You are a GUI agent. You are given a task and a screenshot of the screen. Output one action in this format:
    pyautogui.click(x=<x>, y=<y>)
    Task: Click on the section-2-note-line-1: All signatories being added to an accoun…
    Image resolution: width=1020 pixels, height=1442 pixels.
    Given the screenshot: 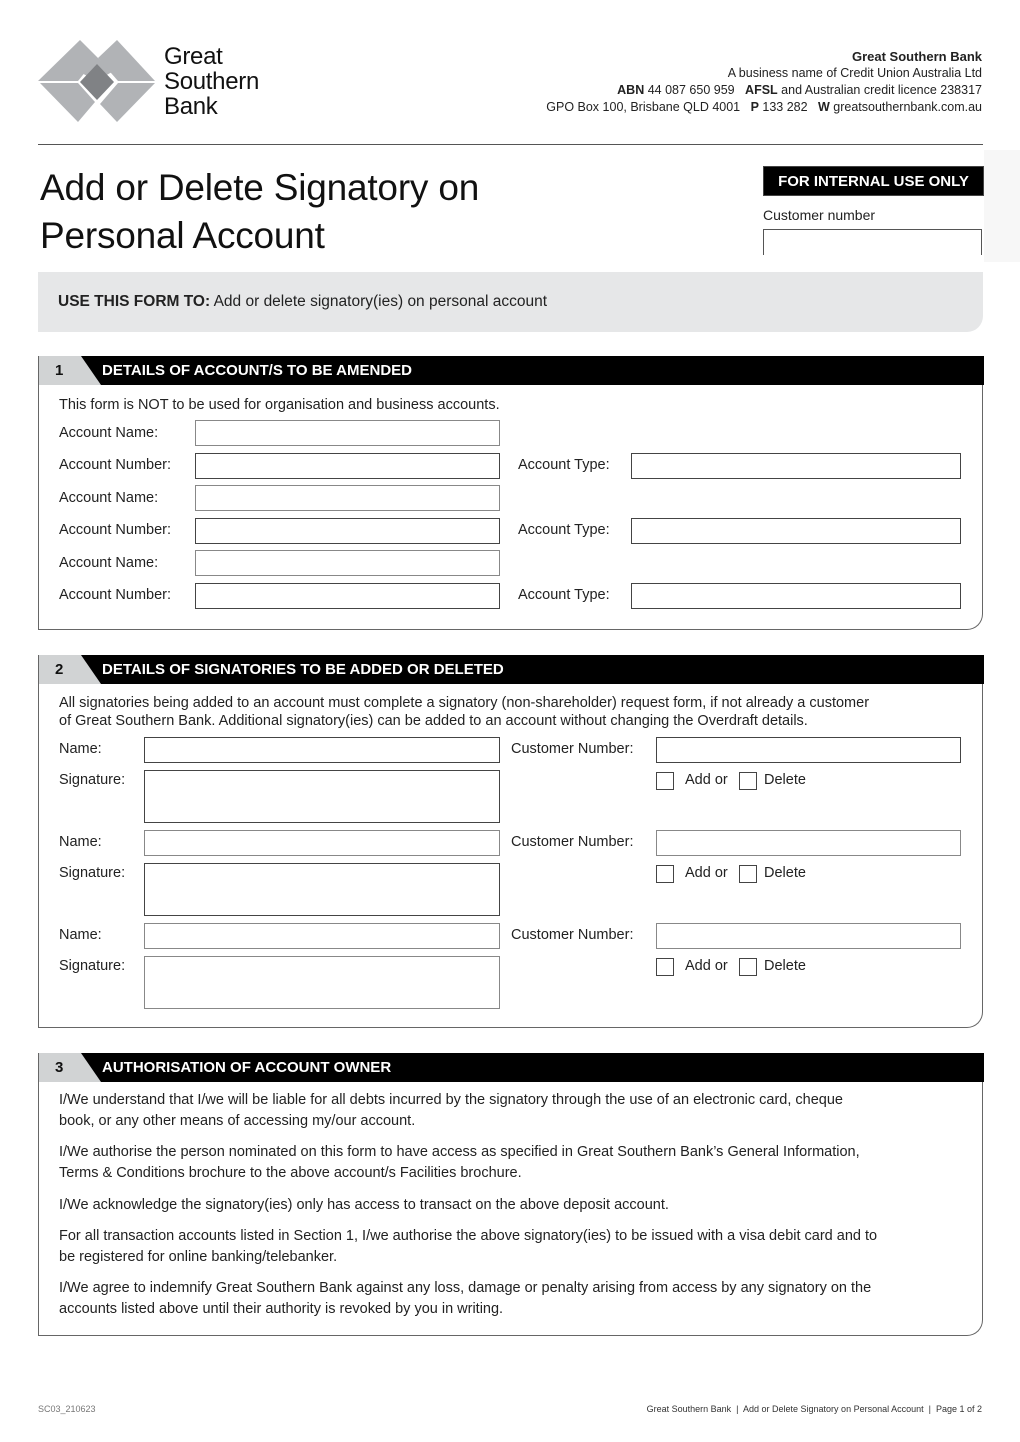 What is the action you would take?
    pyautogui.click(x=464, y=703)
    